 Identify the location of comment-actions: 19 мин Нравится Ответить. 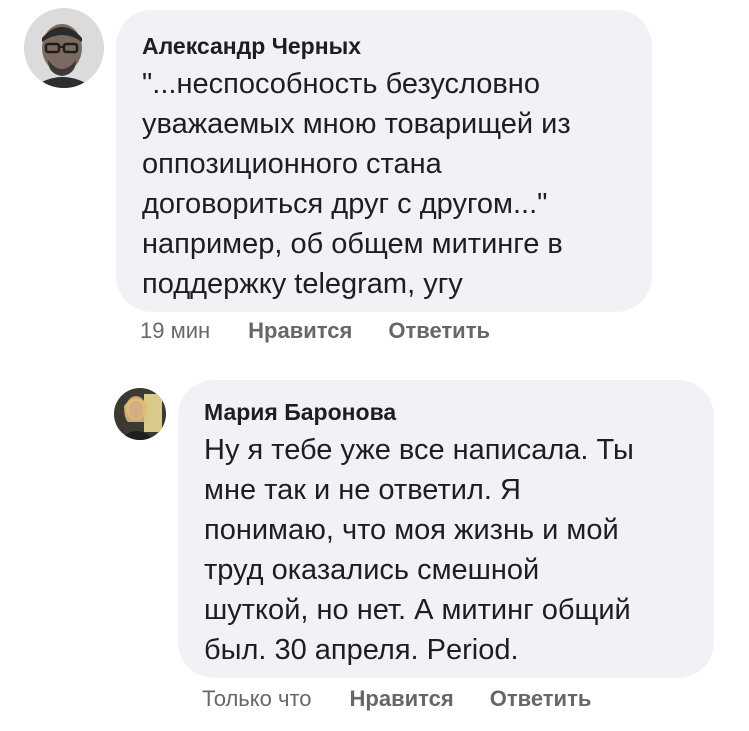
(315, 331).